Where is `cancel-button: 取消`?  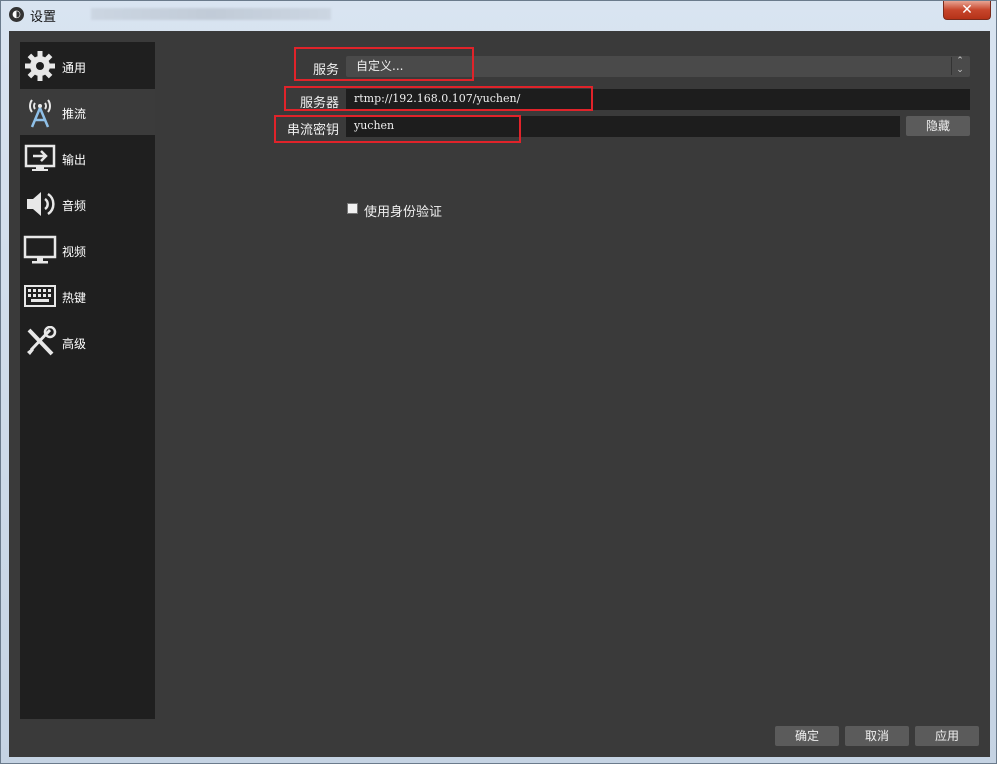 cancel-button: 取消 is located at coordinates (877, 736).